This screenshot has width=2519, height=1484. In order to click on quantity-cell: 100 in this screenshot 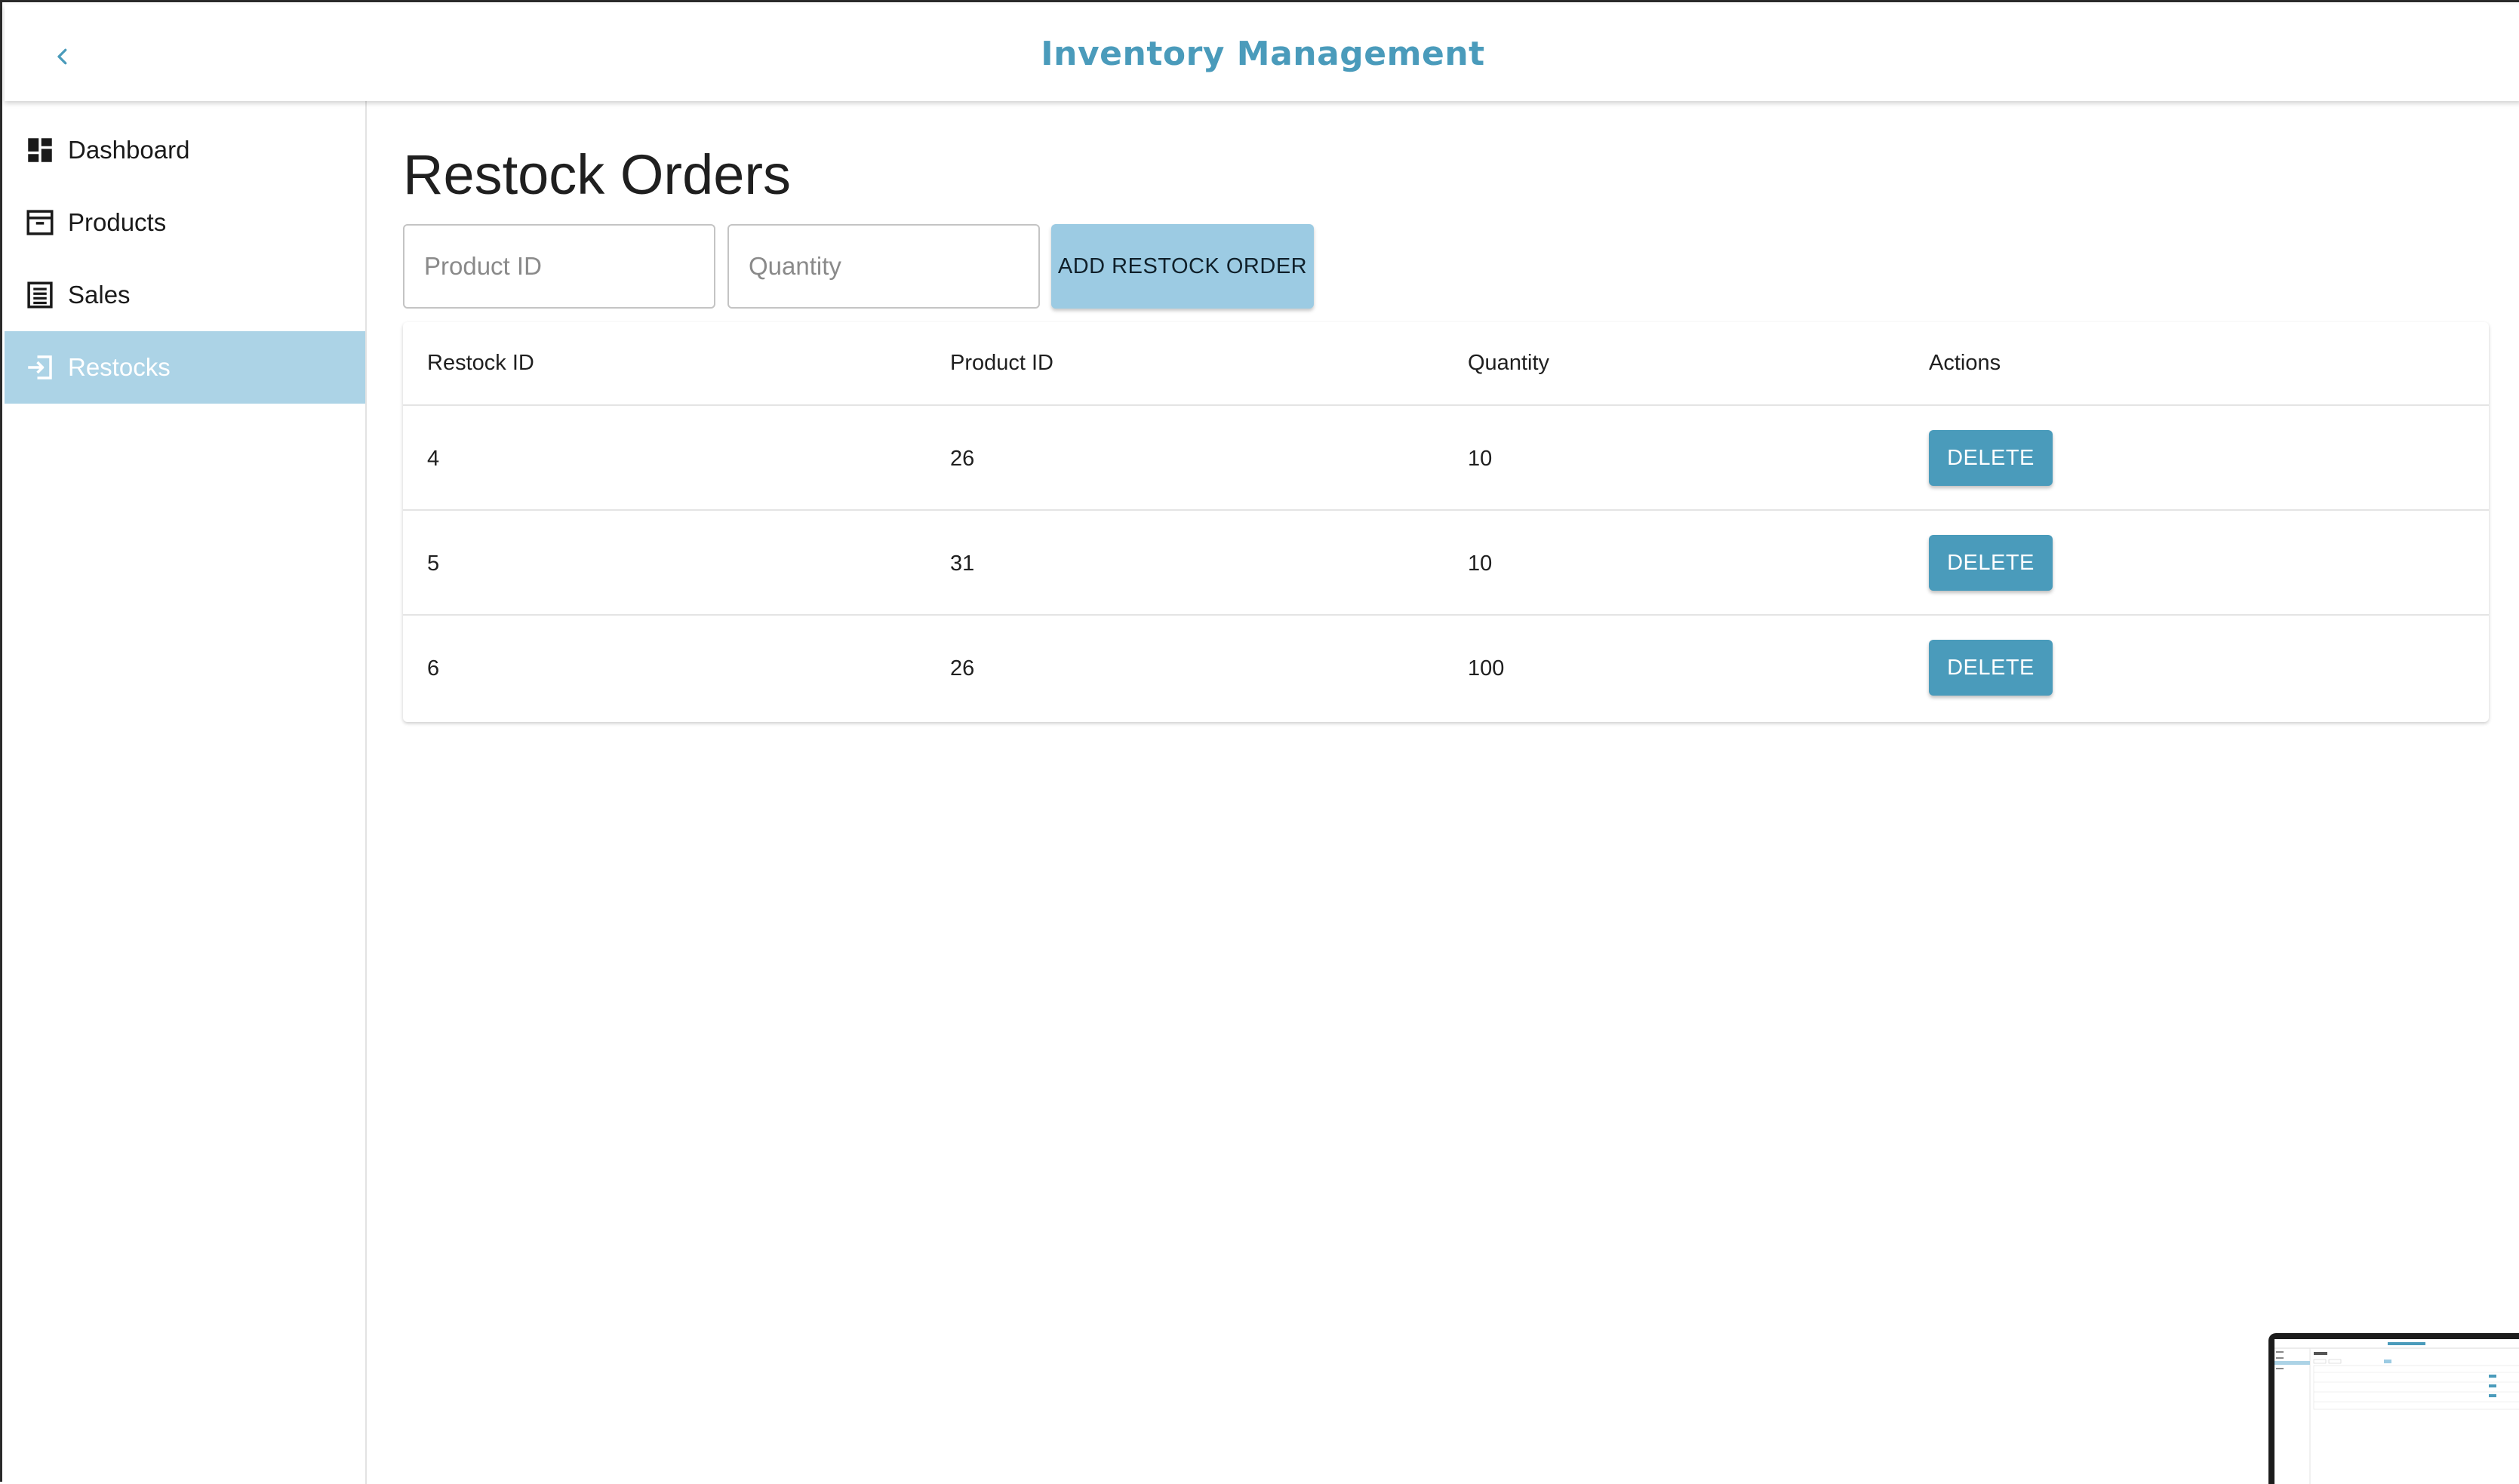, I will do `click(1487, 668)`.